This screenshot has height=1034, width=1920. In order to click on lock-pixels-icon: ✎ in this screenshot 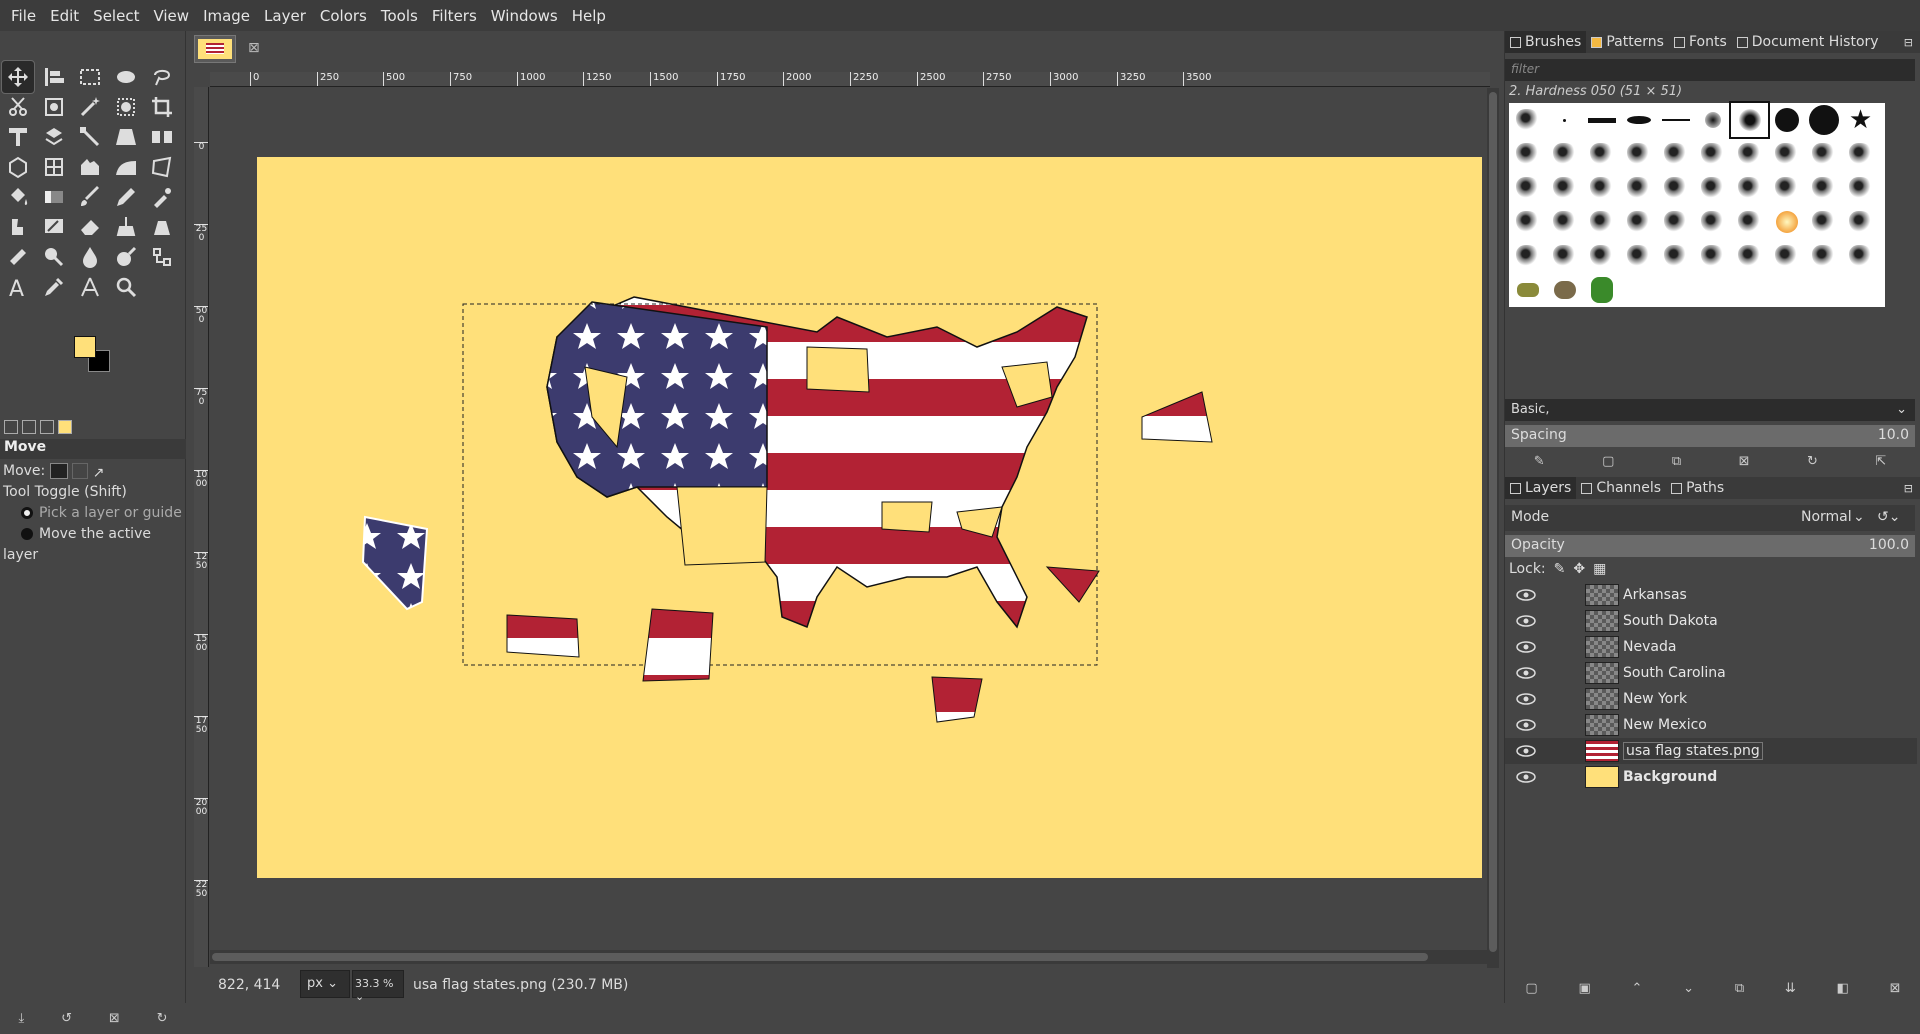, I will do `click(1560, 569)`.